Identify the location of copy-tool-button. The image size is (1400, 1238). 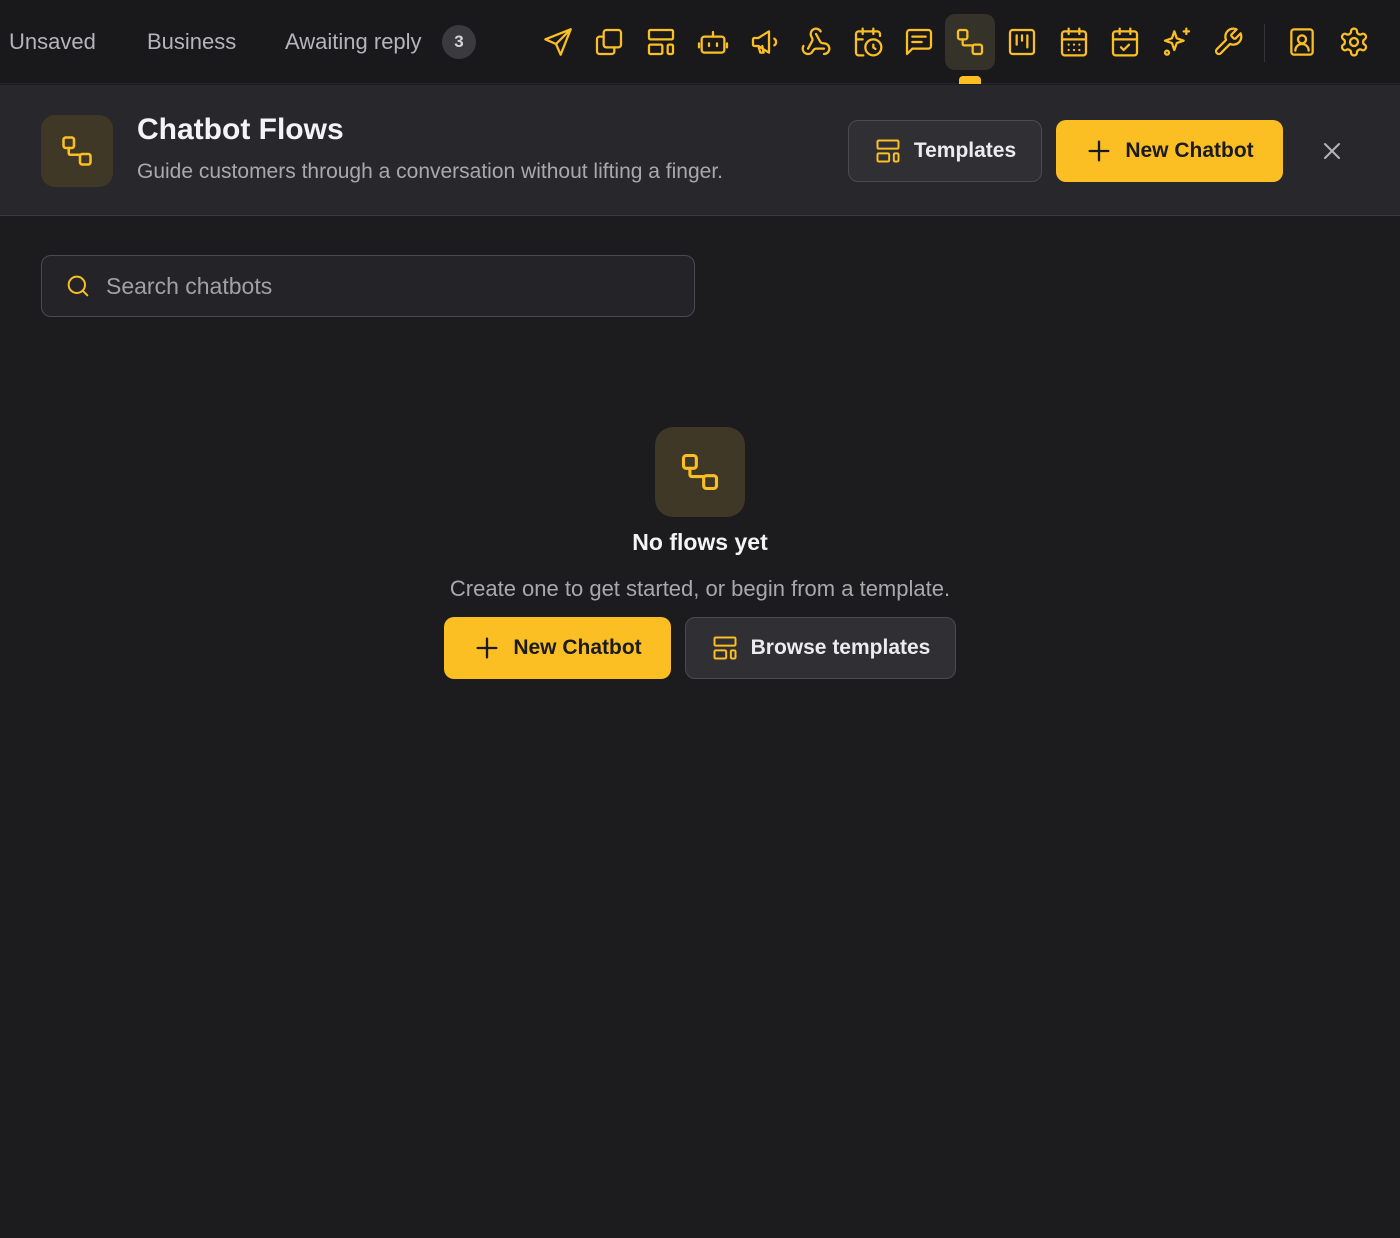
(609, 42).